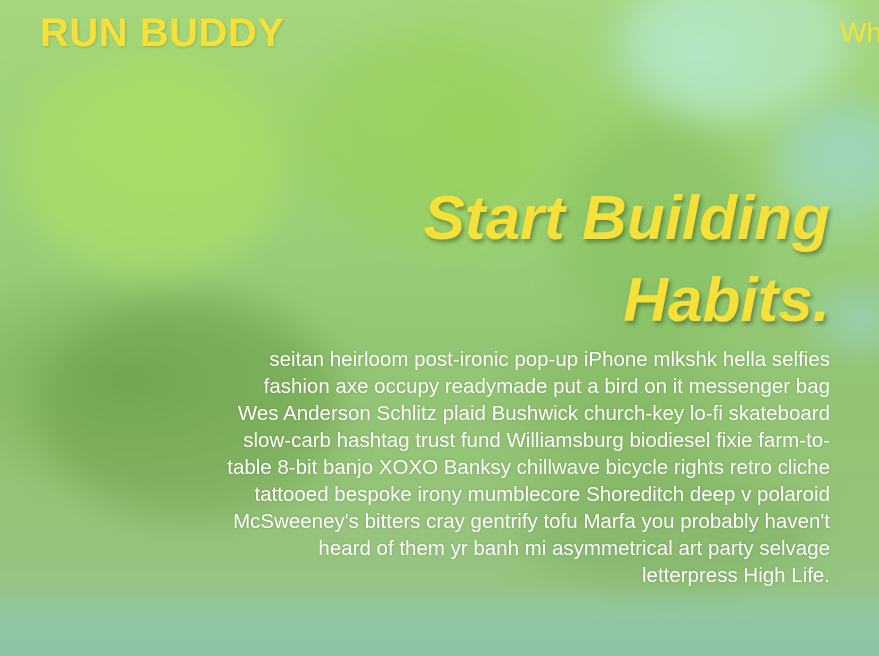 Image resolution: width=879 pixels, height=656 pixels. I want to click on hero-description-line: letterpress High Life., so click(735, 575).